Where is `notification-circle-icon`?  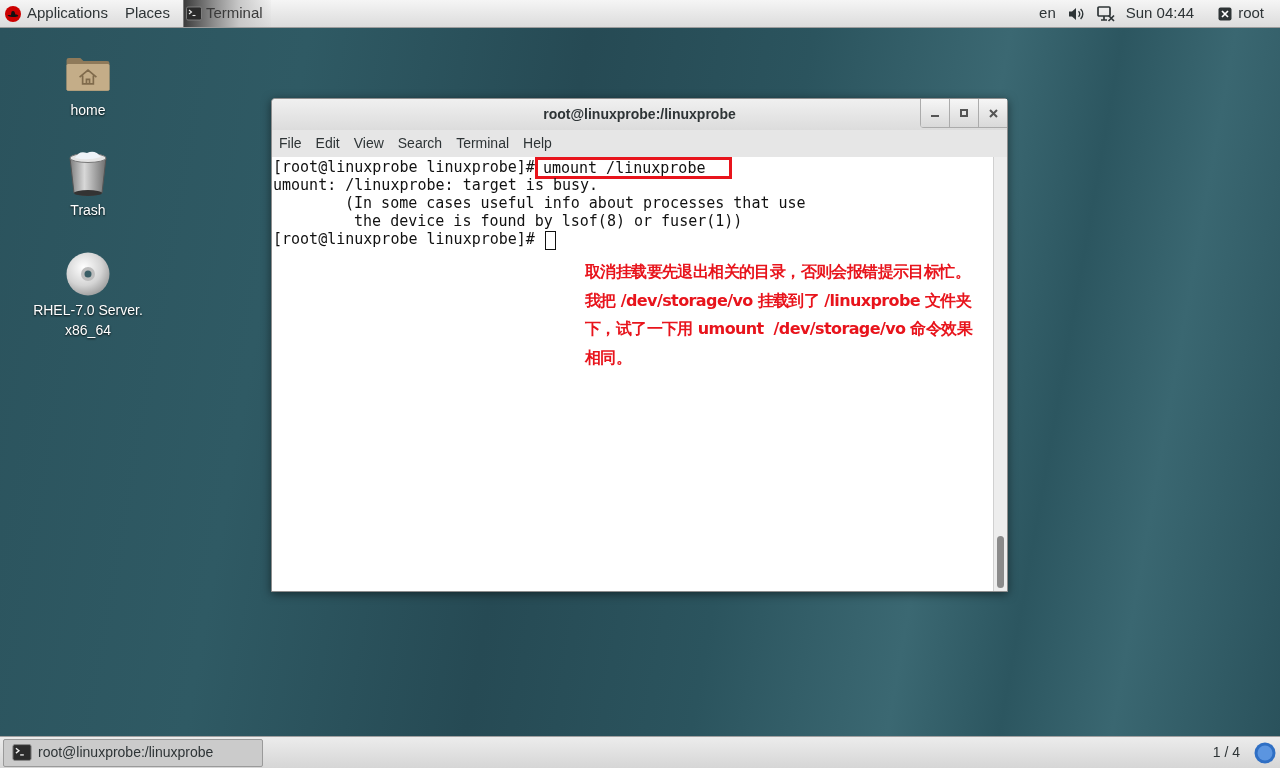
notification-circle-icon is located at coordinates (1265, 752).